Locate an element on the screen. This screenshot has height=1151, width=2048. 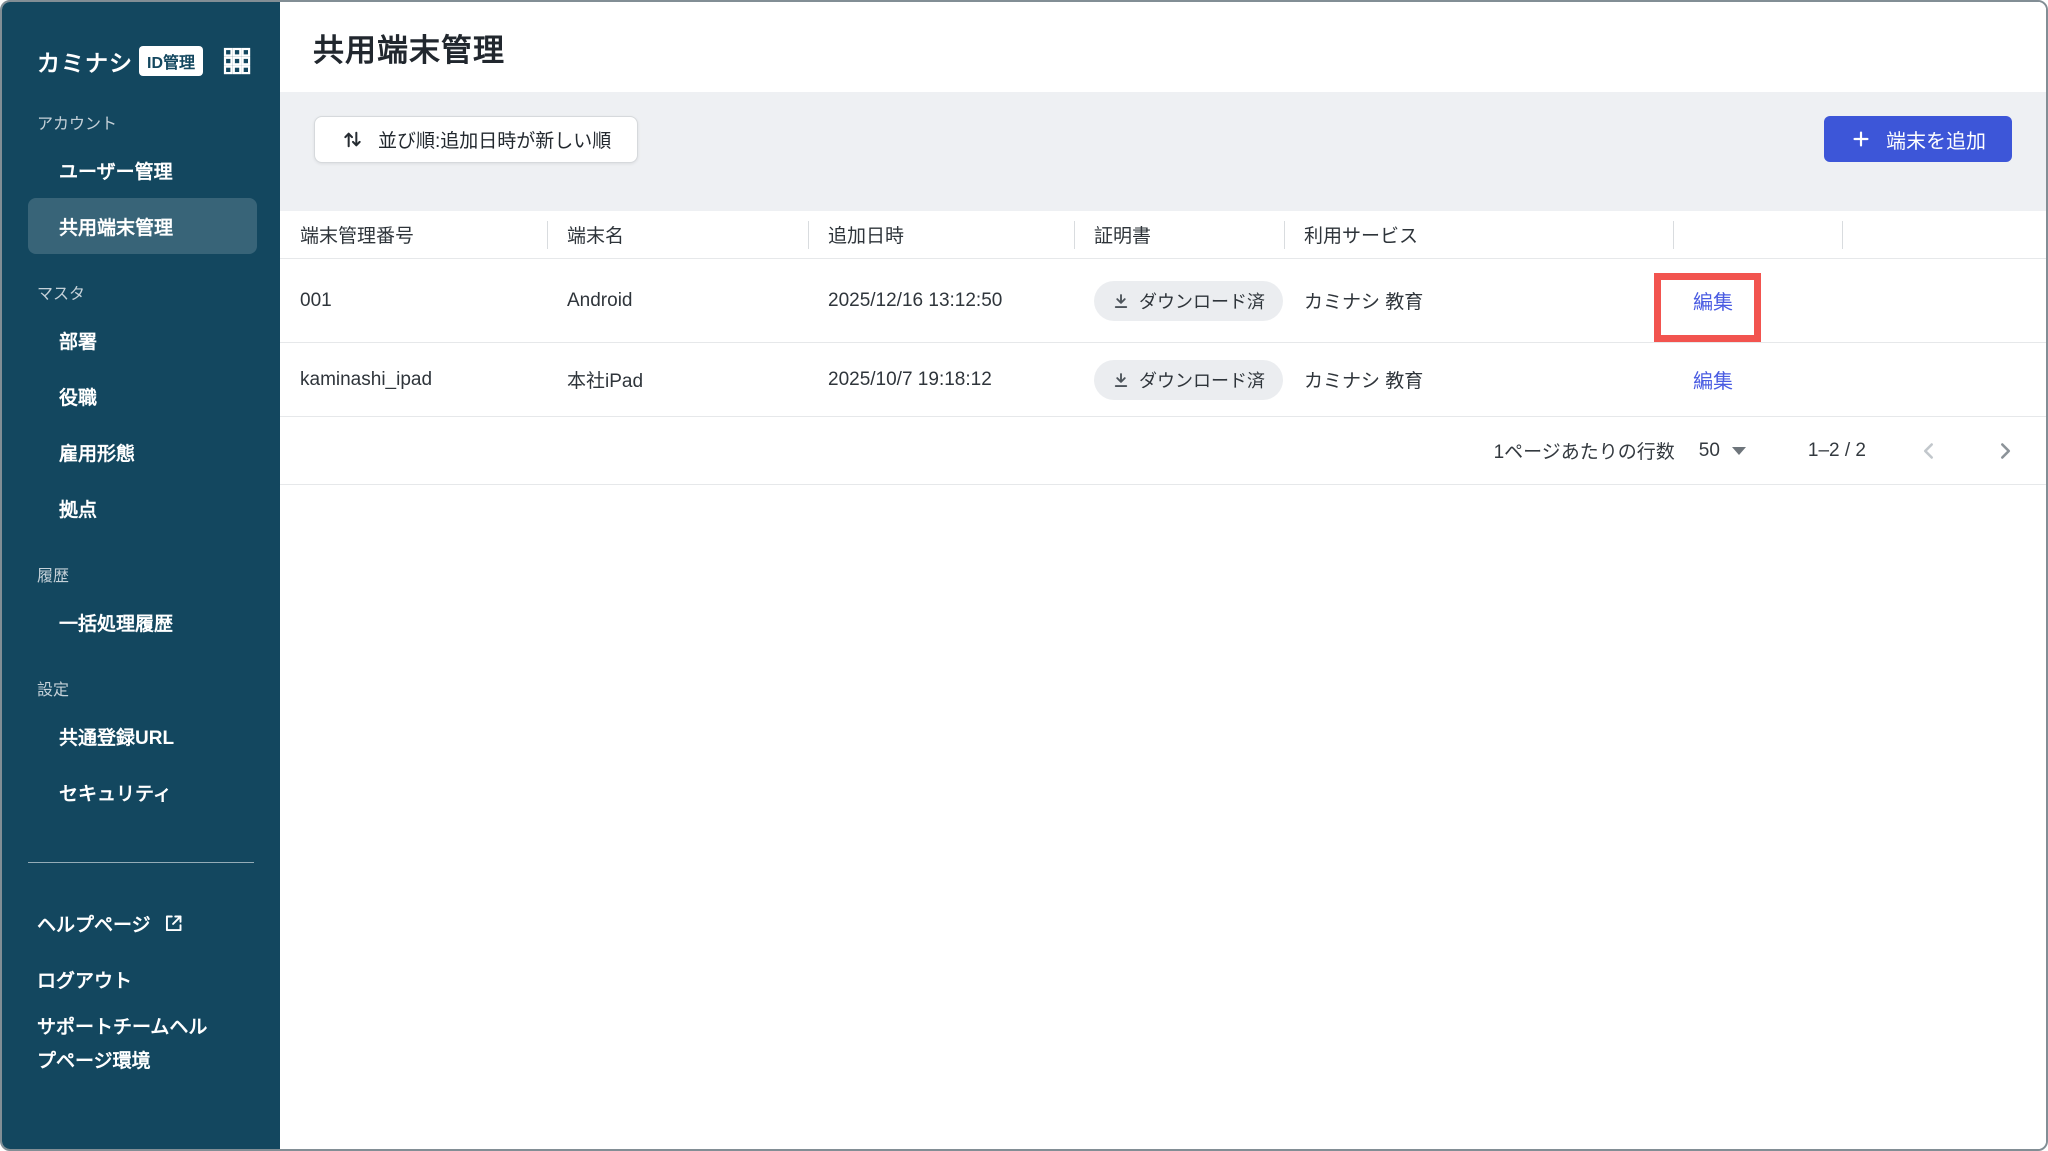
sidebar-footer: ヘルプページ ログアウト サポートチームヘルプページ環境 is located at coordinates (141, 987).